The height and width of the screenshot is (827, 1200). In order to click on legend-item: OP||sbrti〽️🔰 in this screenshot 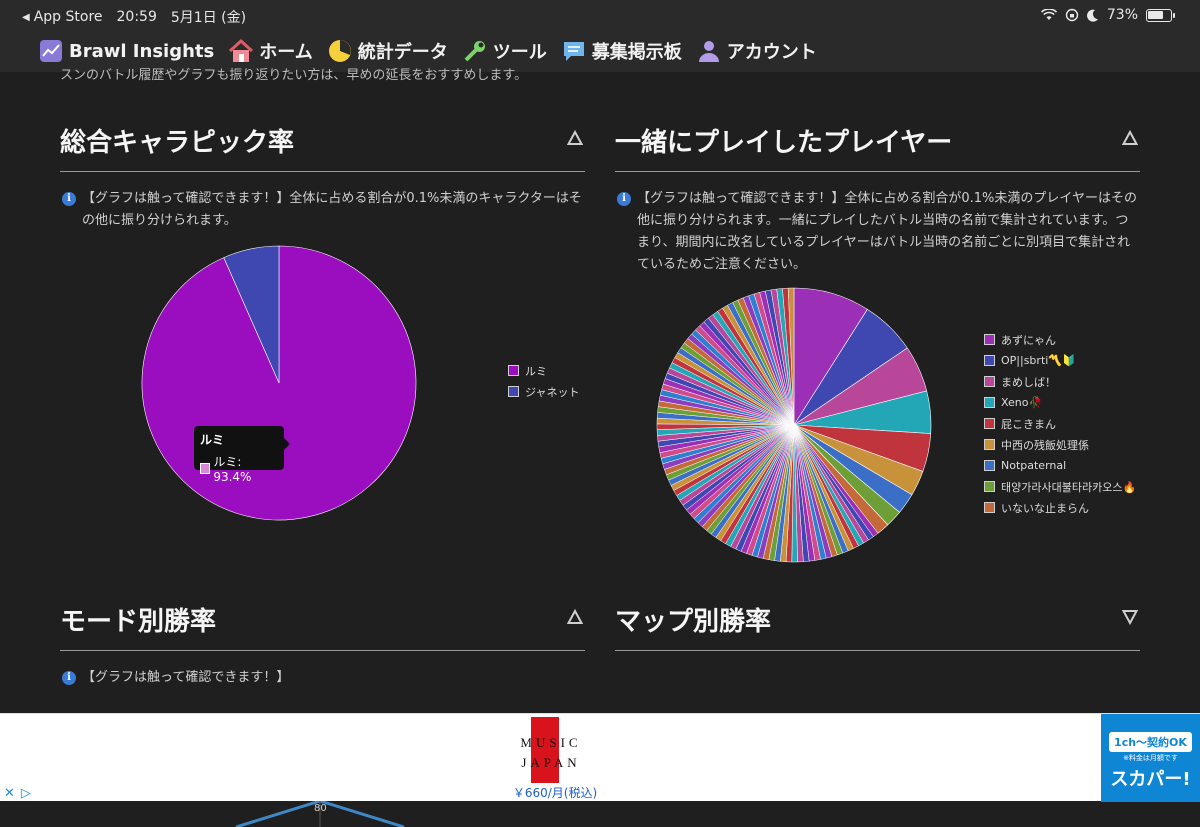, I will do `click(1060, 360)`.